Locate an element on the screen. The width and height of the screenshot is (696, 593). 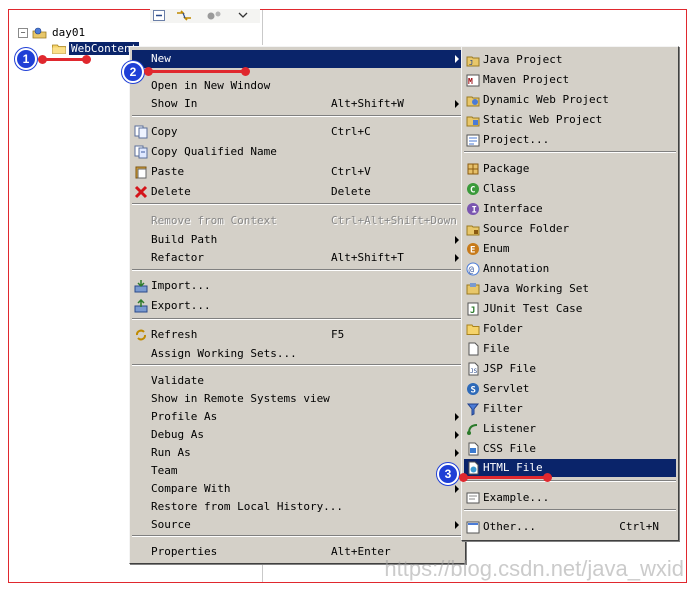
menu-item-label: Run As is located at coordinates (171, 452).